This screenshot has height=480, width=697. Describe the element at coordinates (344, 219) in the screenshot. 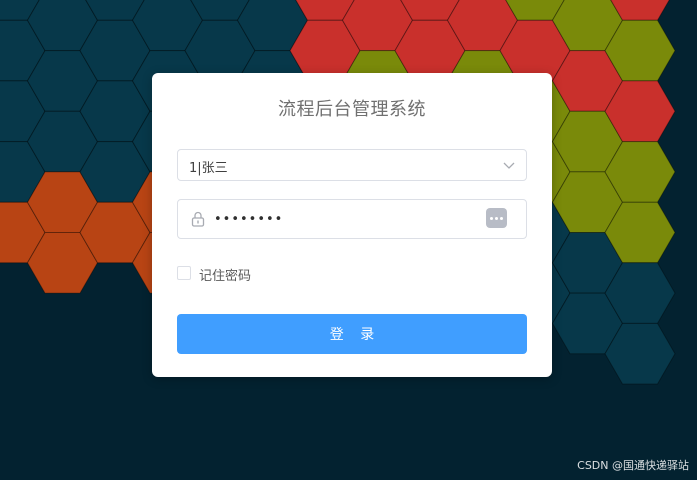

I see `password-input` at that location.